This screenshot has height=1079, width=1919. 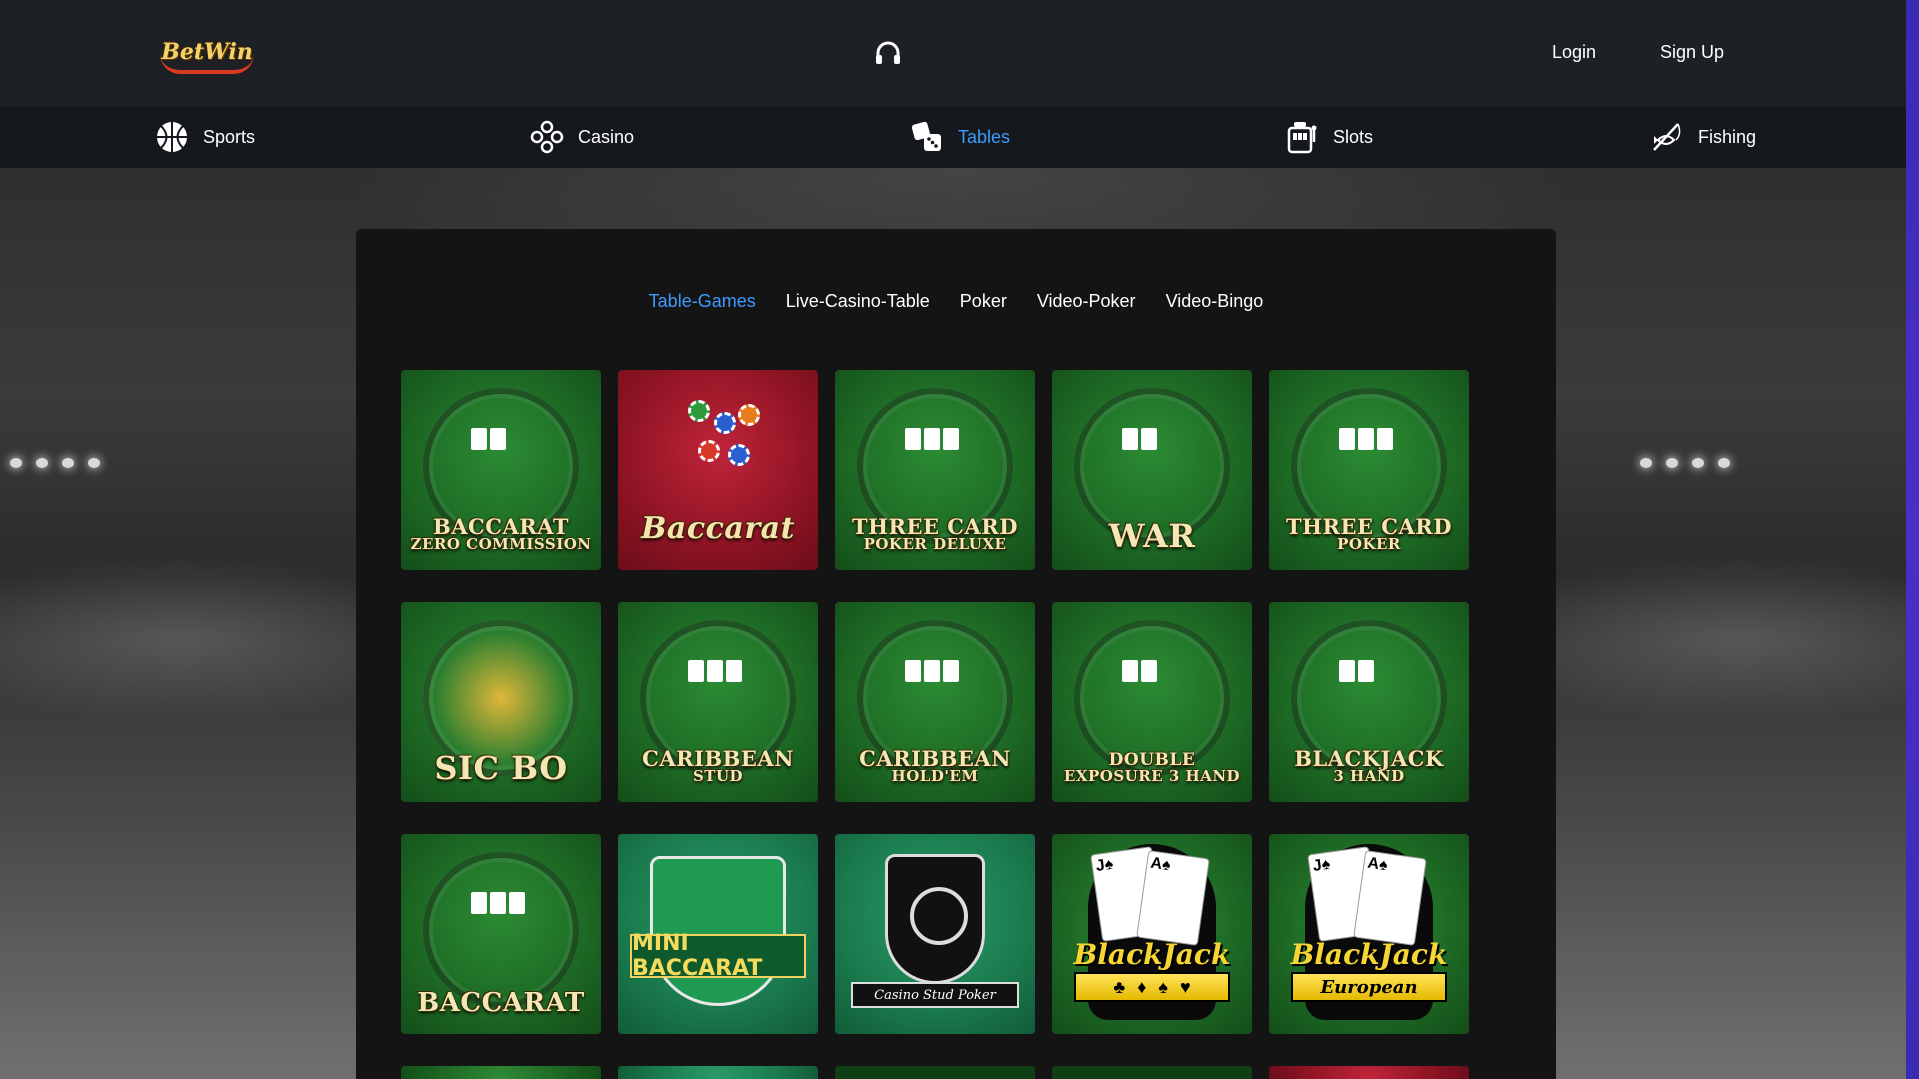 I want to click on game-title: SIC BO, so click(x=501, y=768).